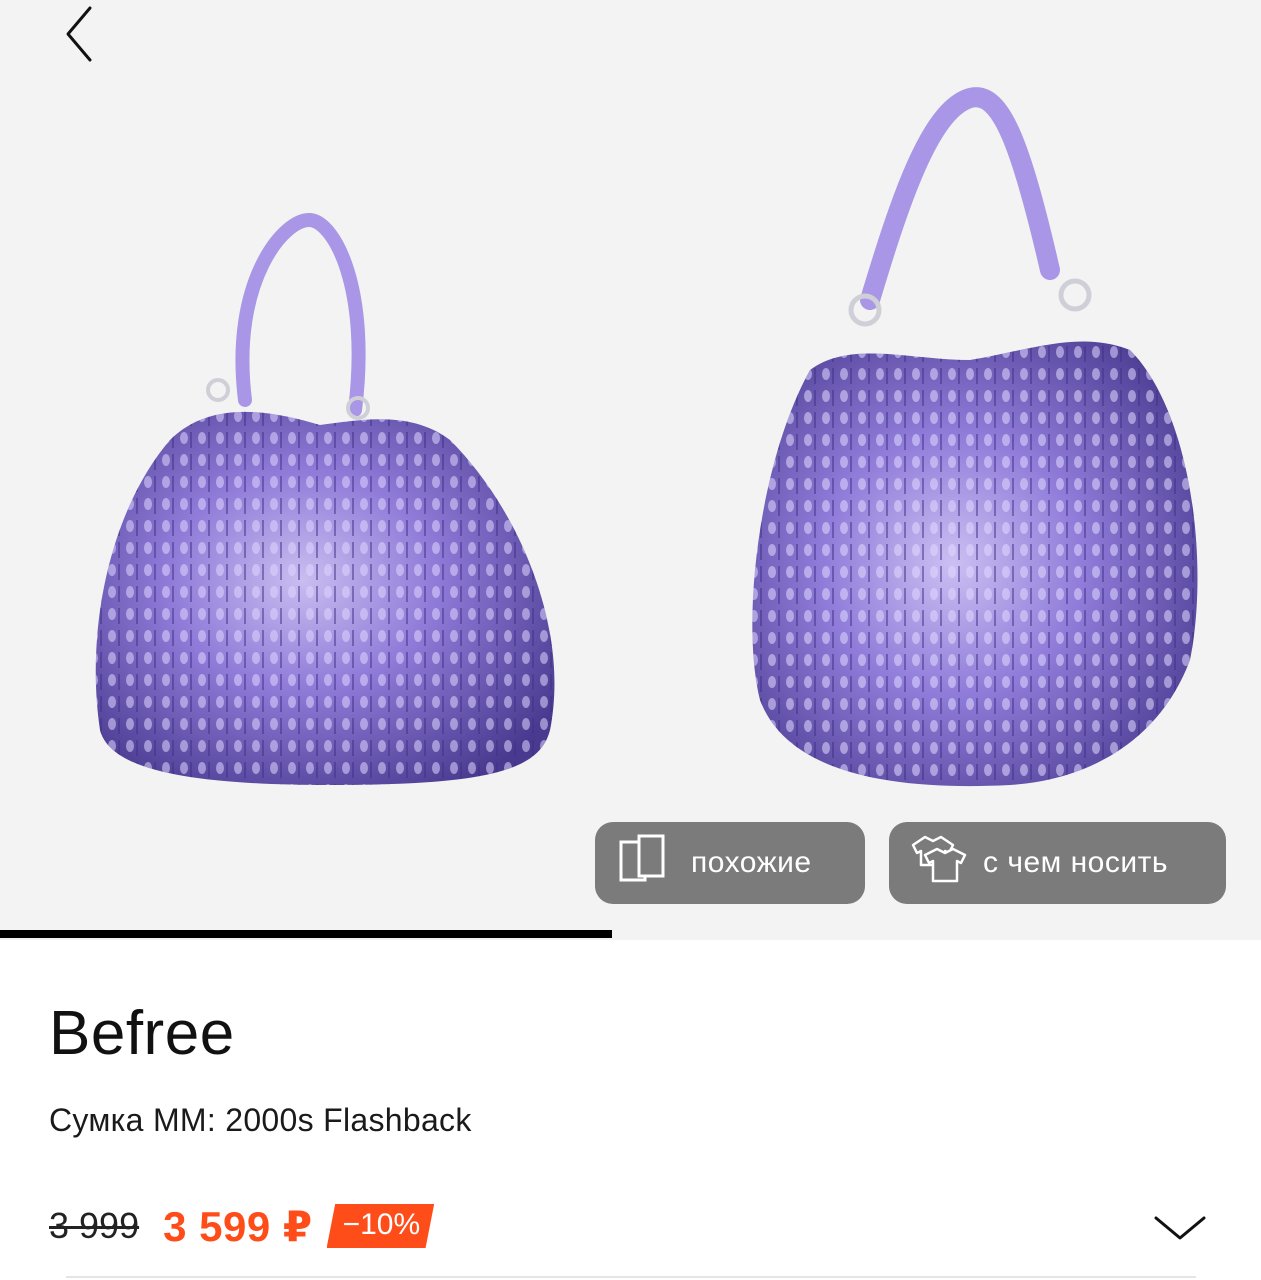 This screenshot has width=1261, height=1280. What do you see at coordinates (238, 1226) in the screenshot?
I see `current-price: 3 599 ₽` at bounding box center [238, 1226].